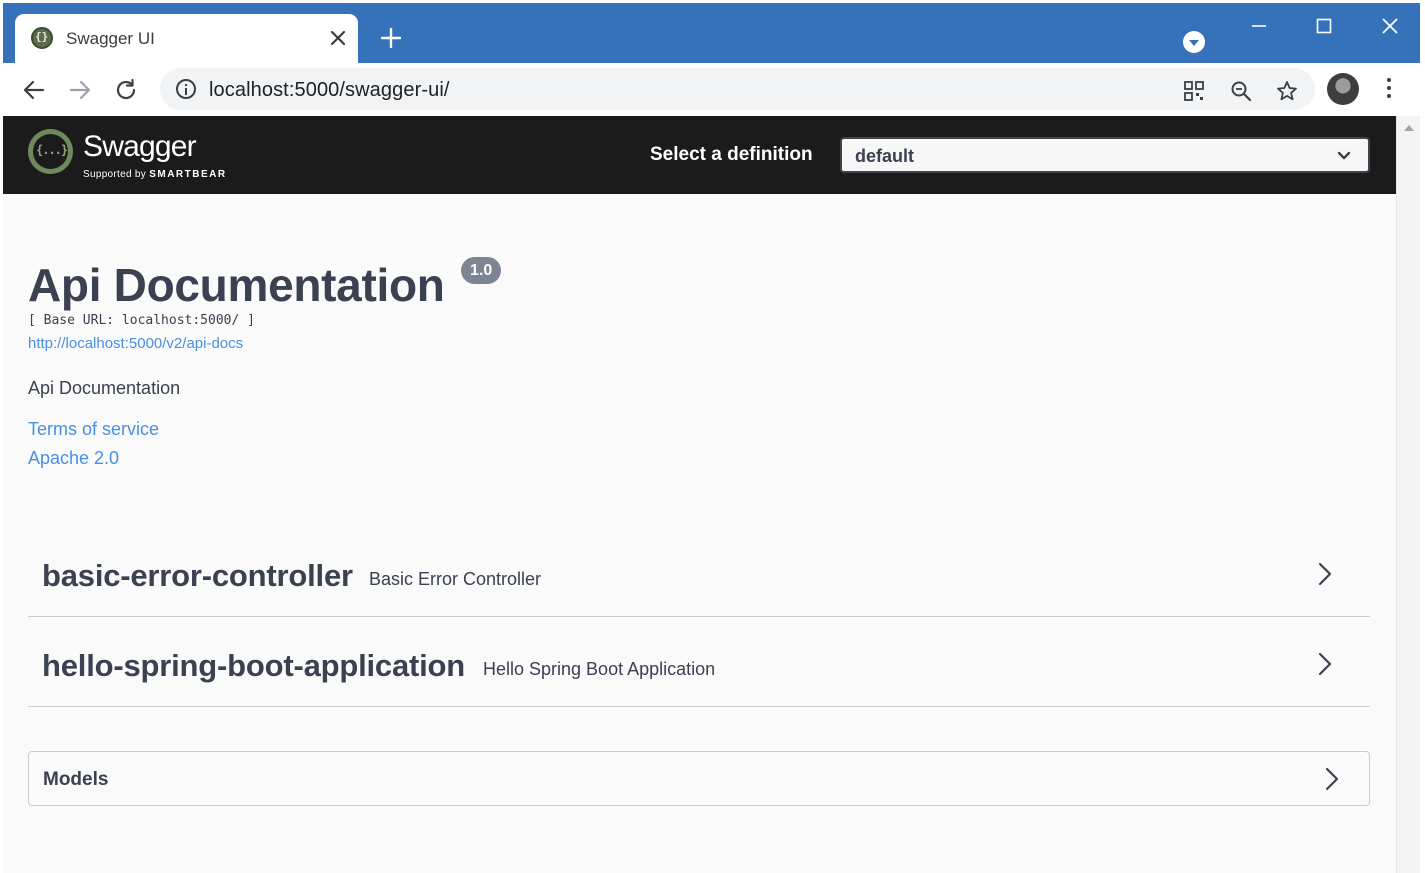  Describe the element at coordinates (1105, 155) in the screenshot. I see `definition-select: default` at that location.